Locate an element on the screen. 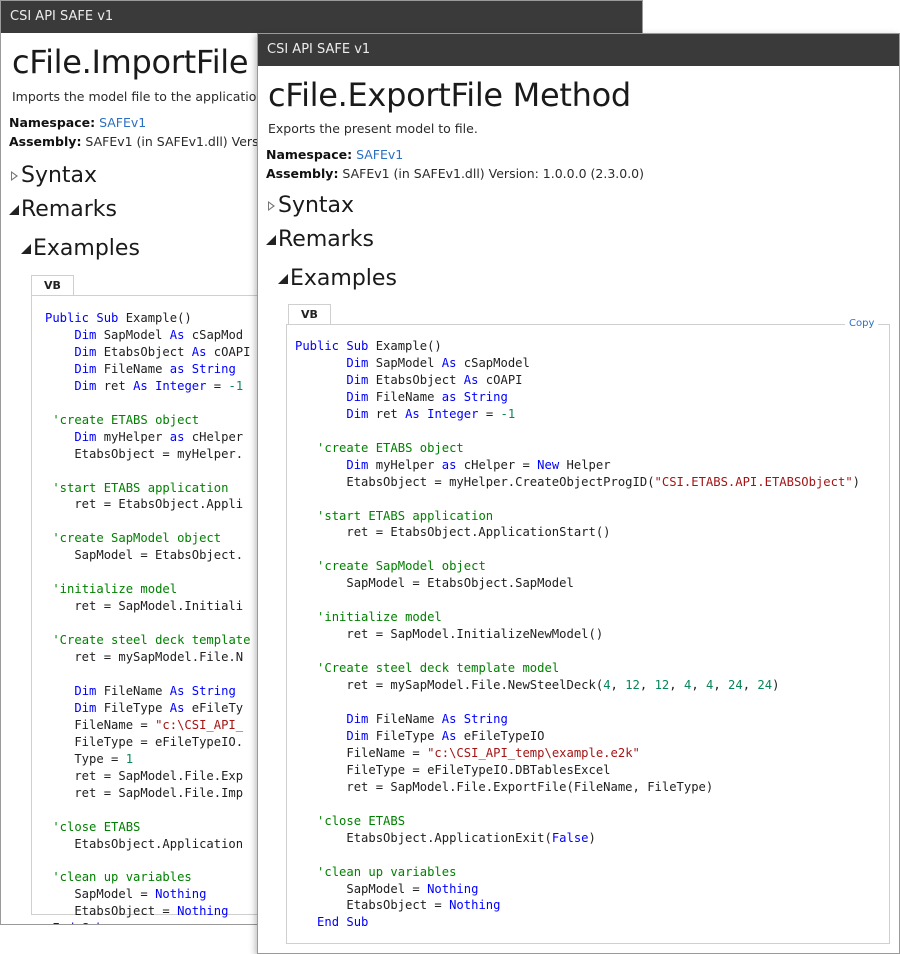 The width and height of the screenshot is (900, 954). copy-link: Copy is located at coordinates (862, 323).